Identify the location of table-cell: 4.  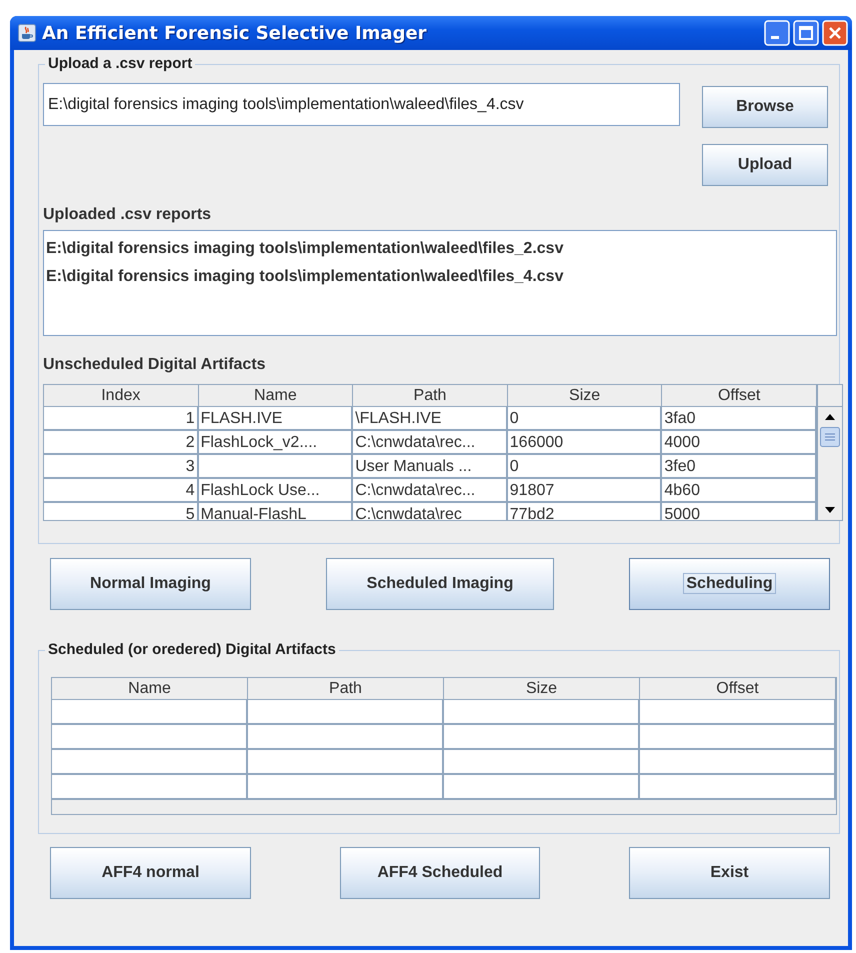
(121, 491).